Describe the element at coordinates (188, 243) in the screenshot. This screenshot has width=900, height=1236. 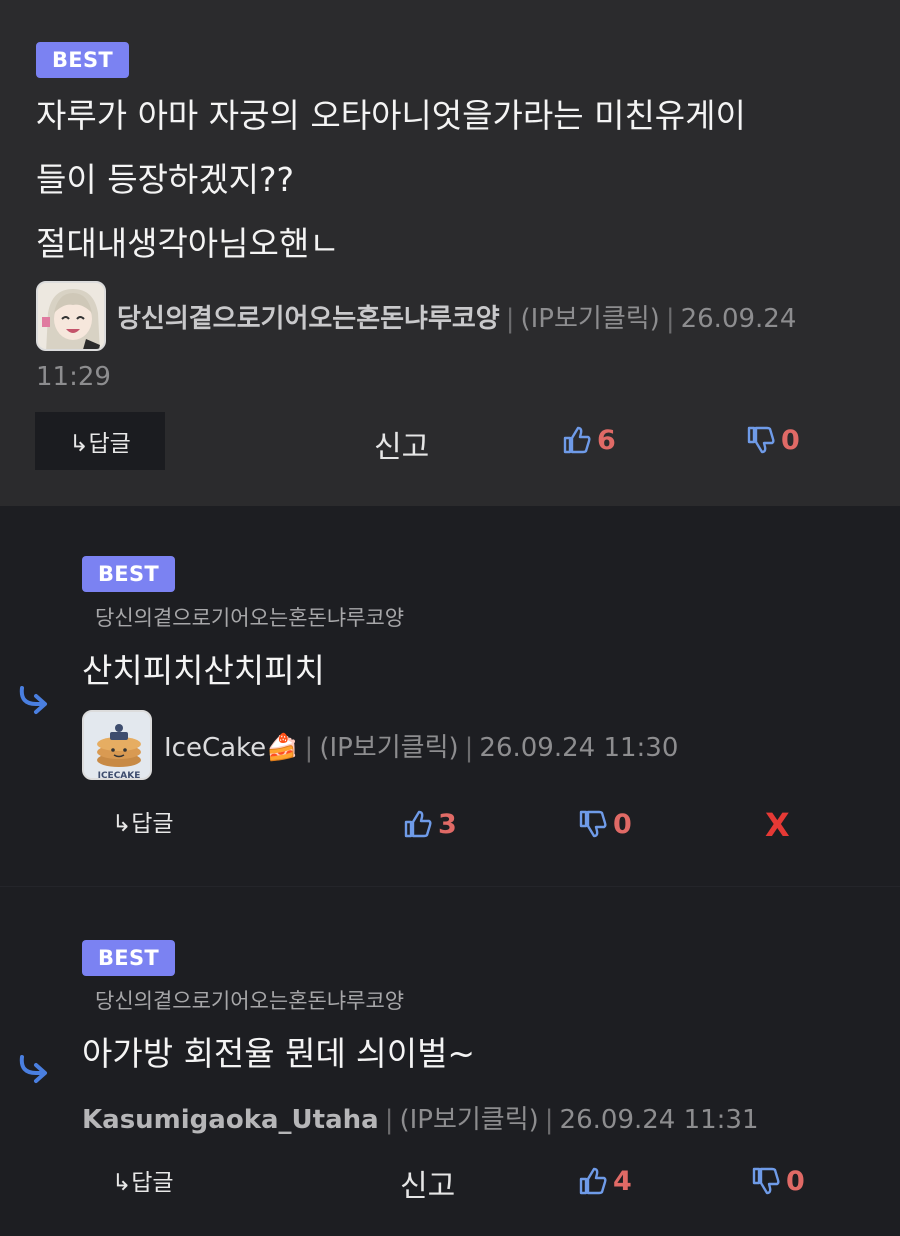
I see `comment-line: 절대내생각아님오핸ㄴ` at that location.